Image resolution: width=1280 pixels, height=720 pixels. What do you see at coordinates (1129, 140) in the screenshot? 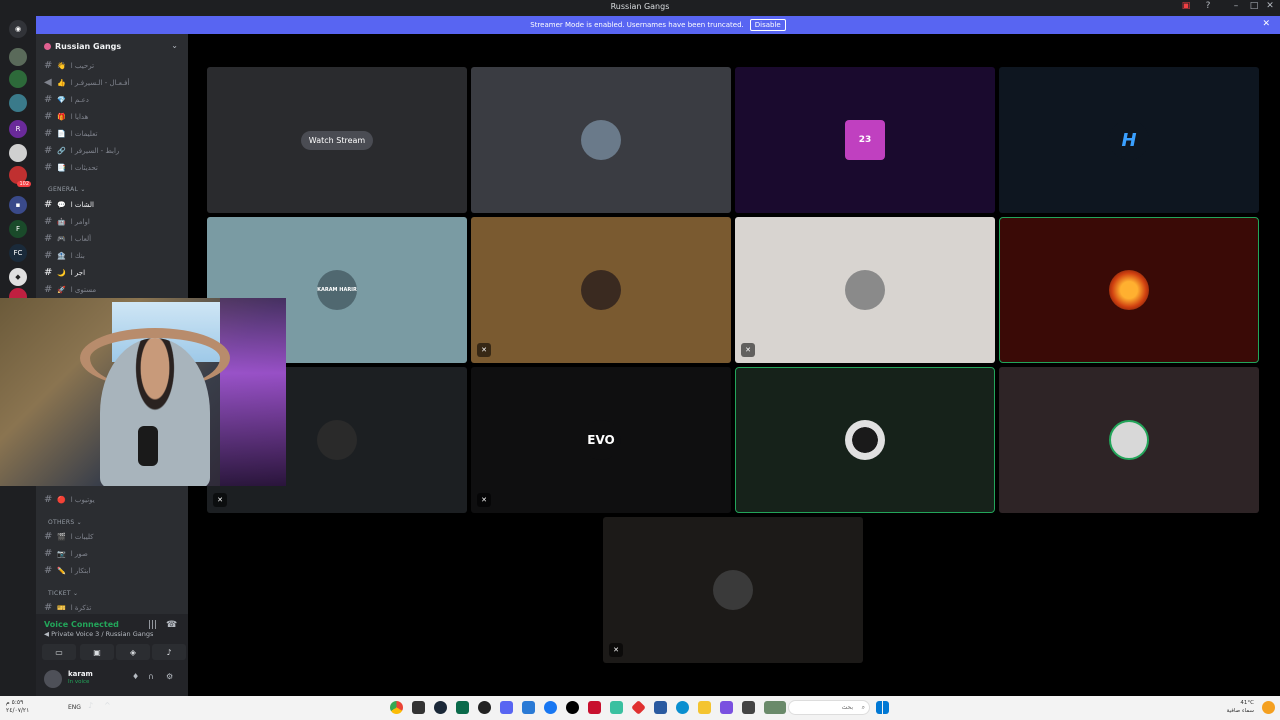
I see `participant-tile: H` at bounding box center [1129, 140].